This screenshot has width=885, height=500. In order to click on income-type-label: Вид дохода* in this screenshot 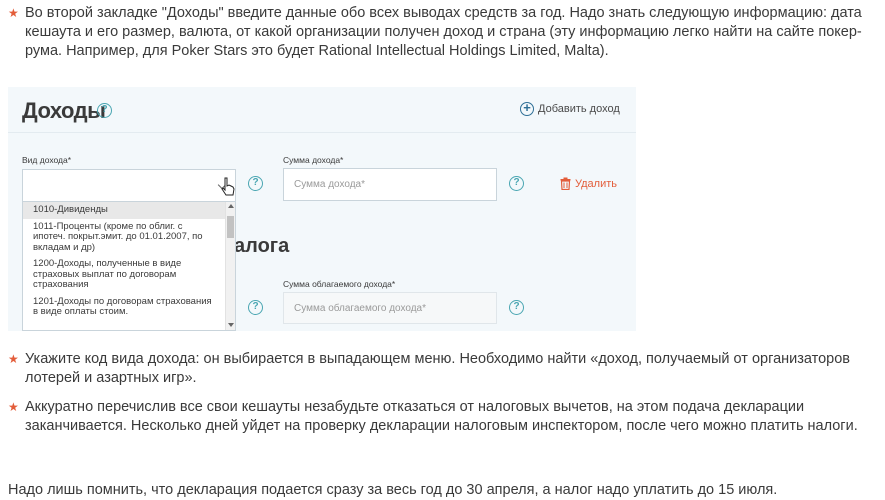, I will do `click(47, 160)`.